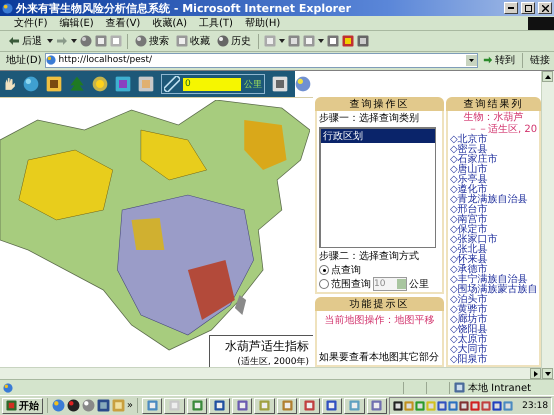  What do you see at coordinates (184, 8) in the screenshot?
I see `window-title: 外来有害生物风险分析信息系统 - Microsoft Internet Explorer` at bounding box center [184, 8].